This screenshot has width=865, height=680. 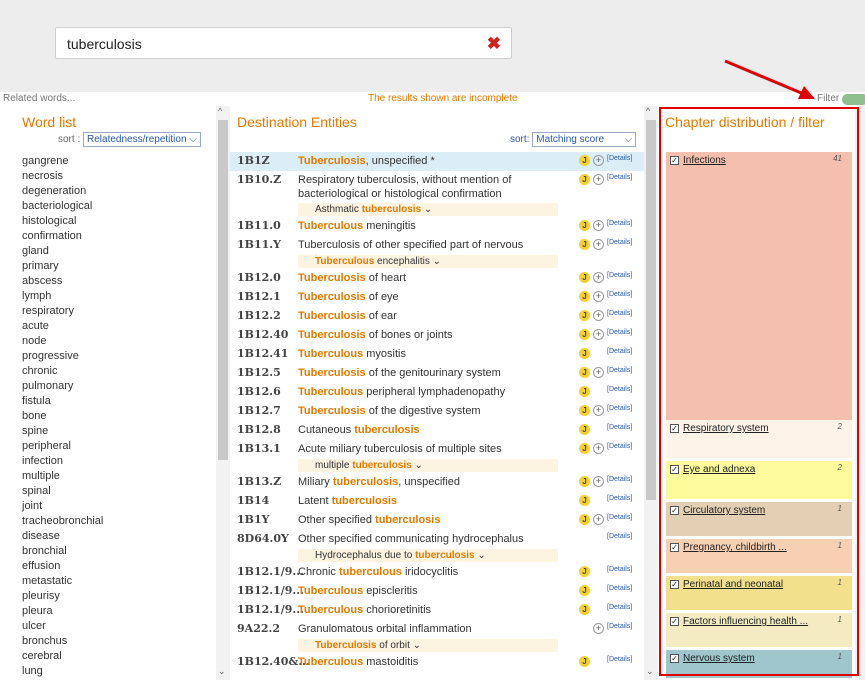 I want to click on word-list-item: necrosis, so click(x=62, y=176).